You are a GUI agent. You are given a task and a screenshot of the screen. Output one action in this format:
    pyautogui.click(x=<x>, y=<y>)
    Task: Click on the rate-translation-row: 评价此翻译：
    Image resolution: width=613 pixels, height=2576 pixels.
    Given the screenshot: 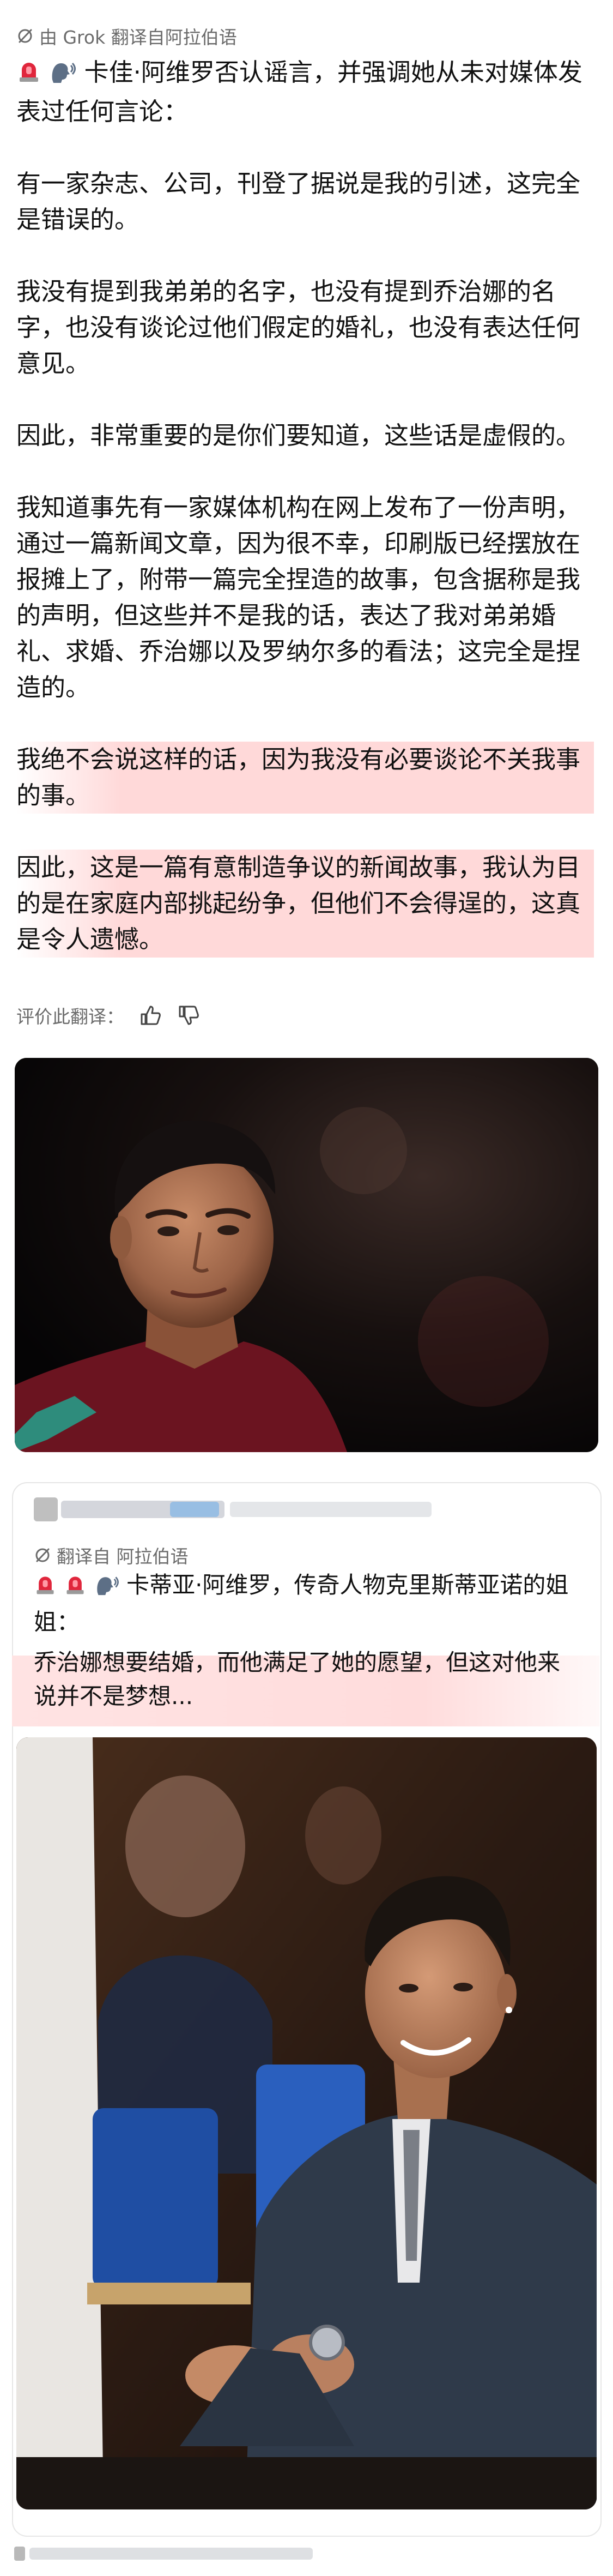 What is the action you would take?
    pyautogui.click(x=108, y=1015)
    